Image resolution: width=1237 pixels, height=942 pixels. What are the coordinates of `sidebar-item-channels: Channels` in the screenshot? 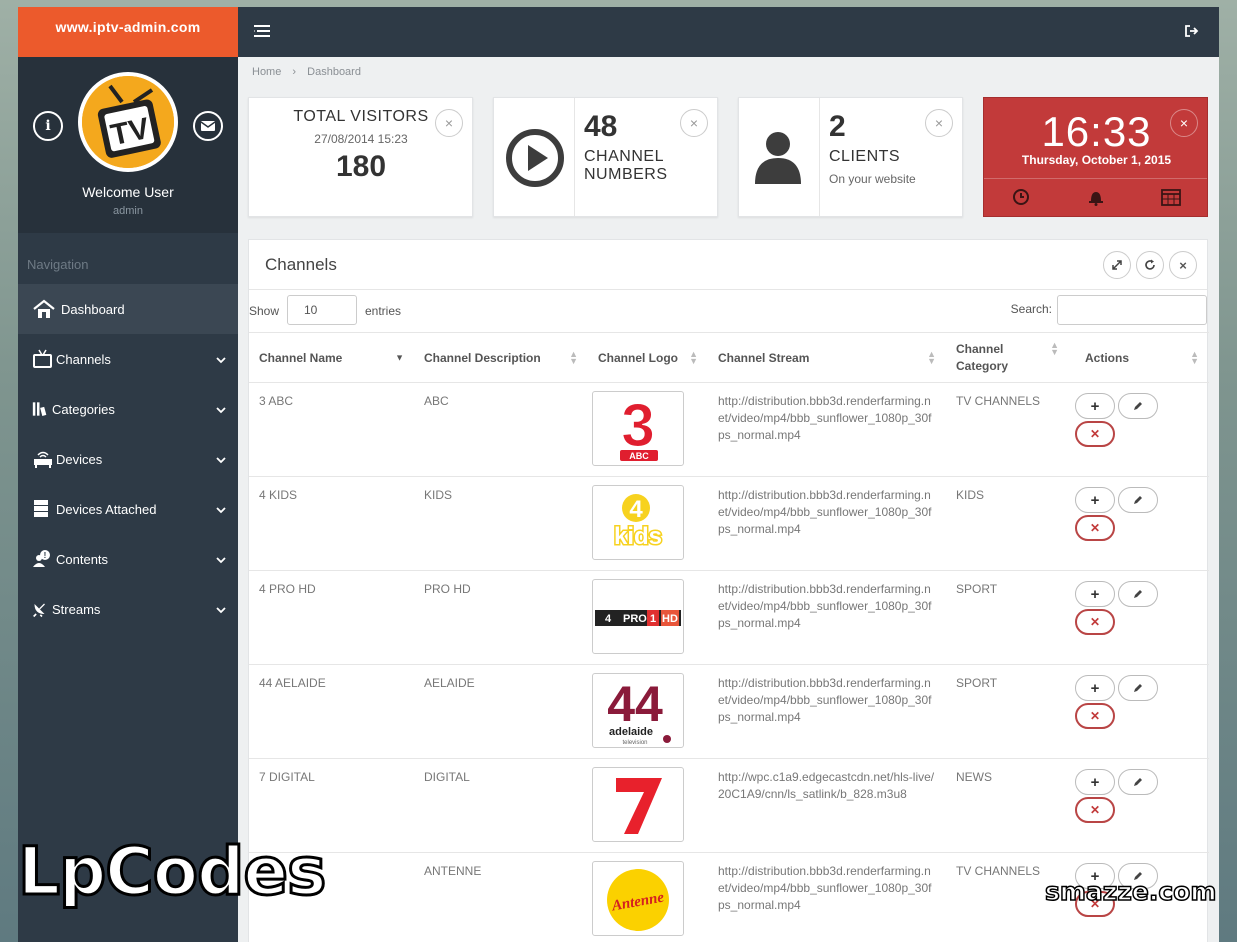 It's located at (128, 359).